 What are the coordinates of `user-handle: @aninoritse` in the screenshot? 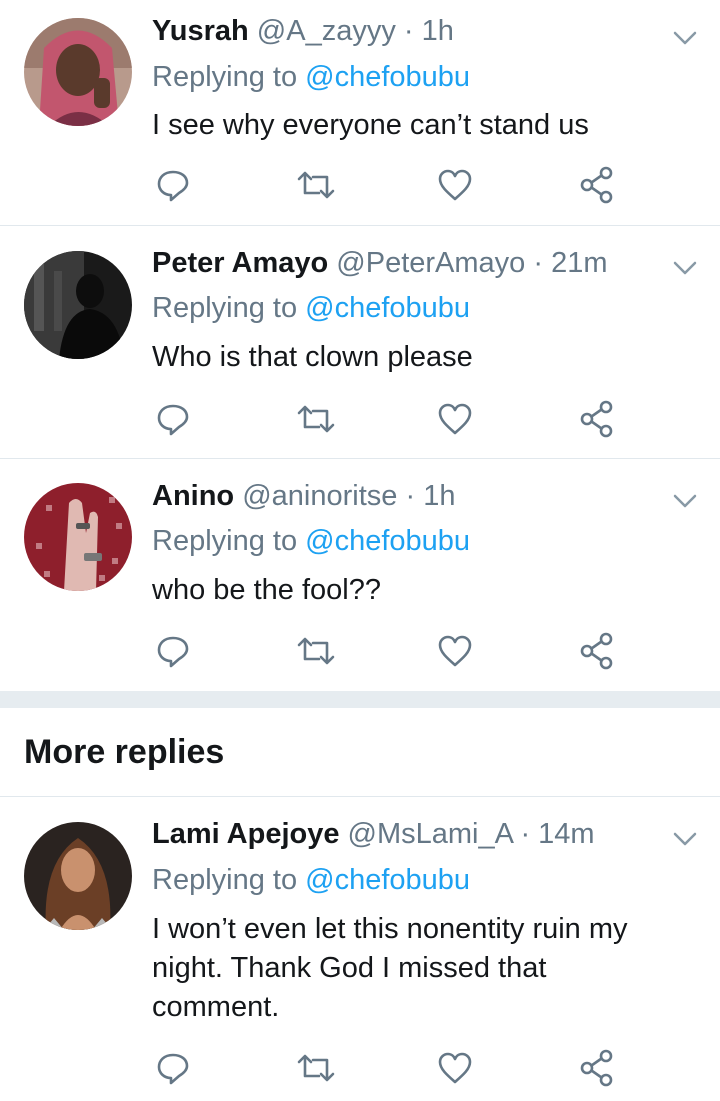 It's located at (319, 496).